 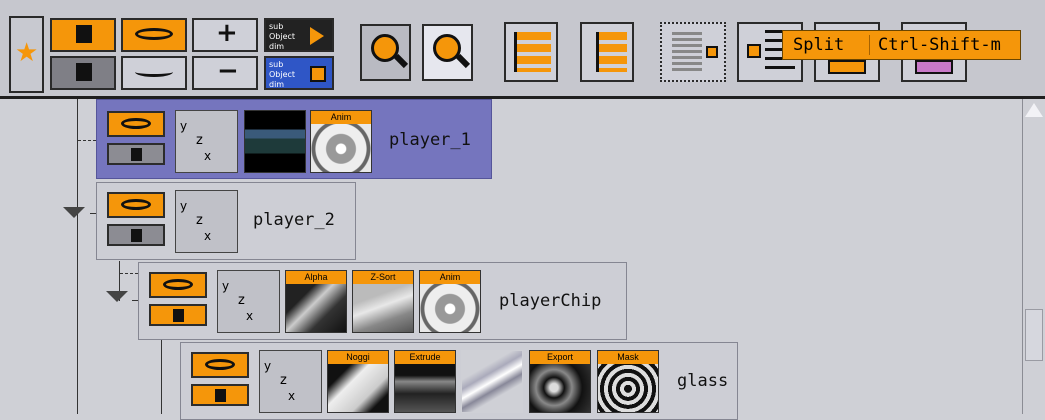 What do you see at coordinates (935, 45) in the screenshot?
I see `tooltip-shortcut: Ctrl-Shift-m` at bounding box center [935, 45].